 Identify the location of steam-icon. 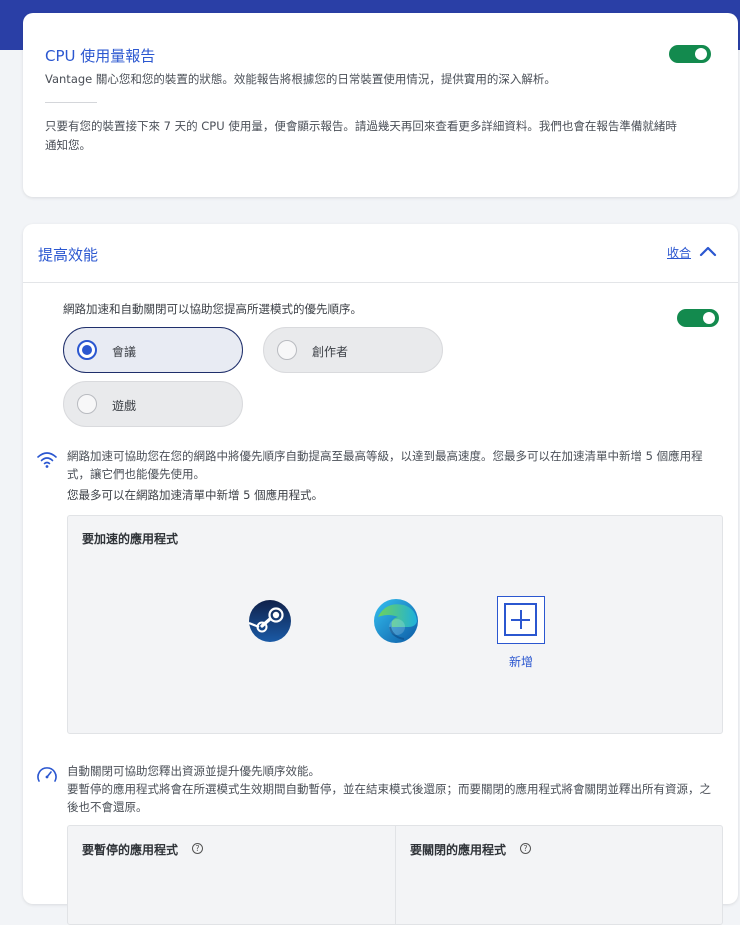
(270, 621).